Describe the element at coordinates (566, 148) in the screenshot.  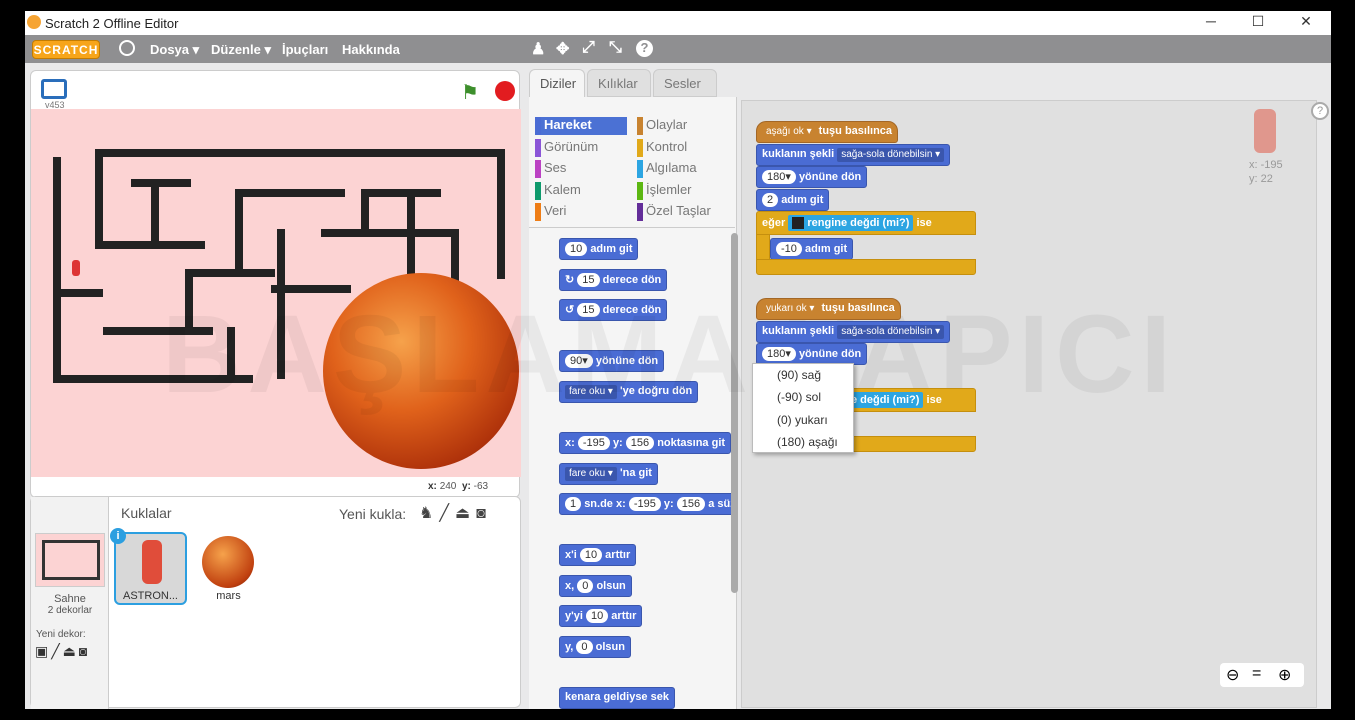
I see `category-looks: Görünüm` at that location.